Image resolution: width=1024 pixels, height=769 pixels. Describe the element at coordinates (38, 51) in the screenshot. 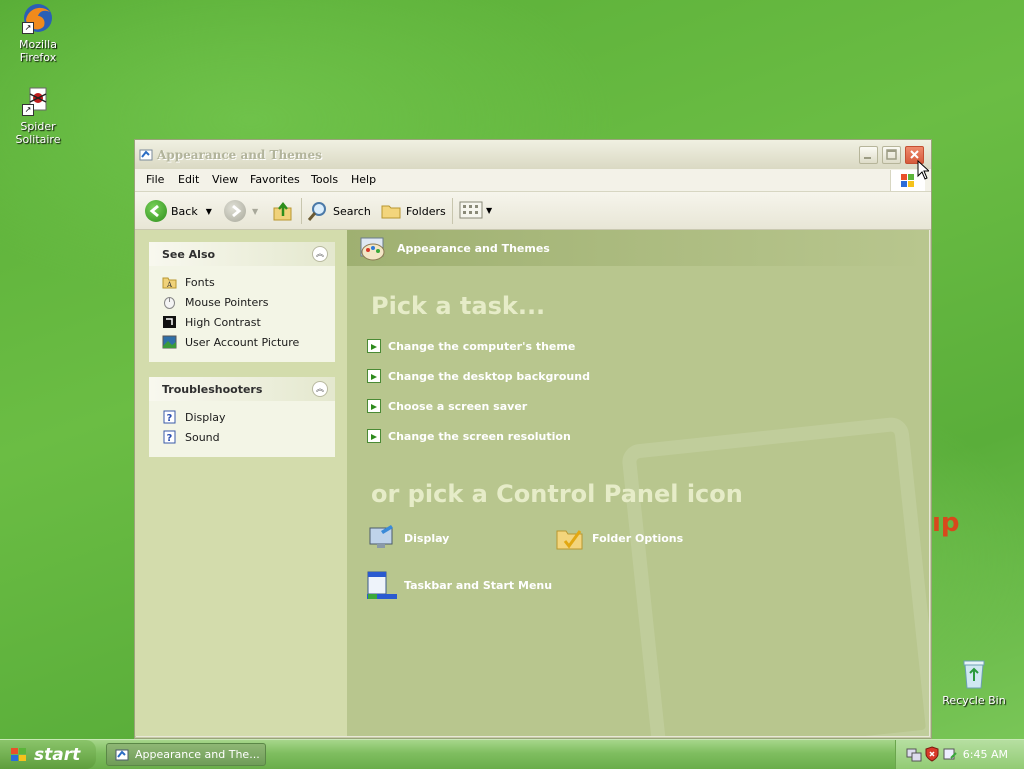

I see `desktop-icon-label: Mozilla Firefox` at that location.